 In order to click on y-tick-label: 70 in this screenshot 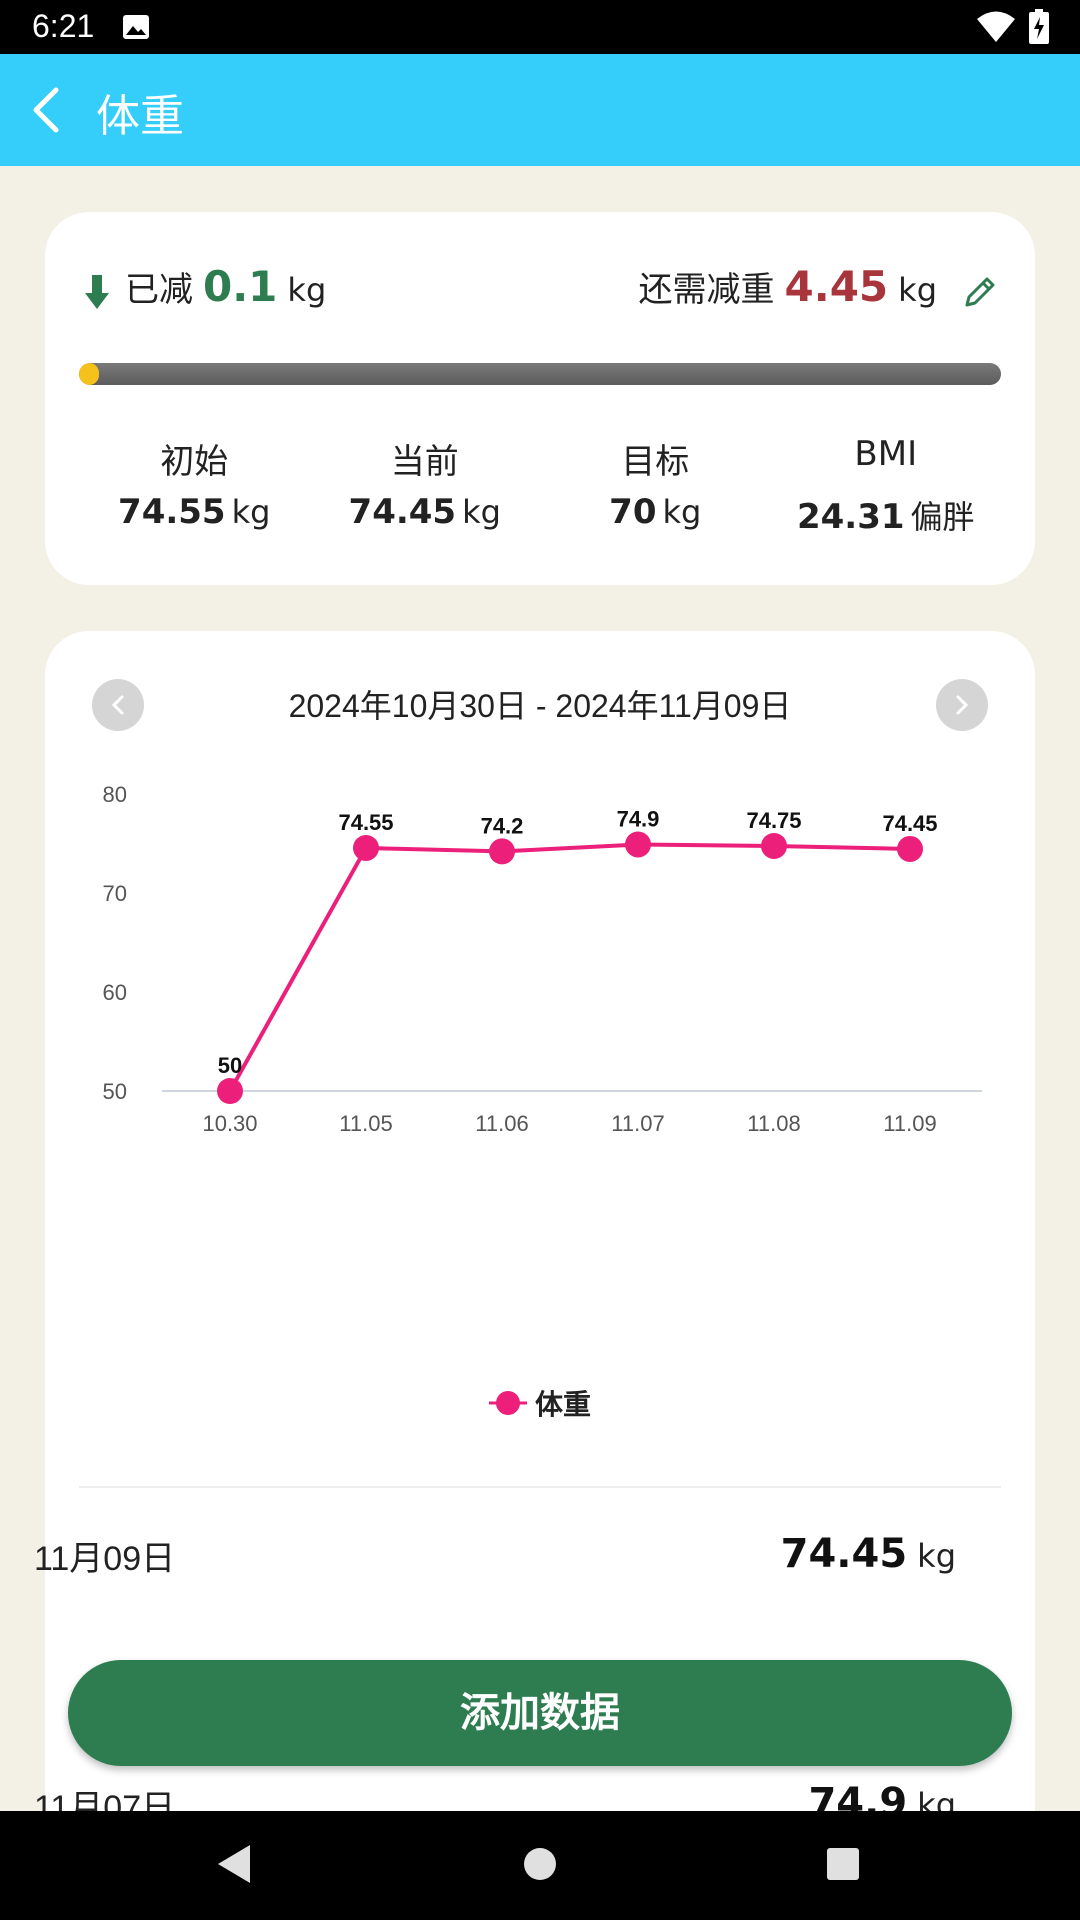, I will do `click(115, 893)`.